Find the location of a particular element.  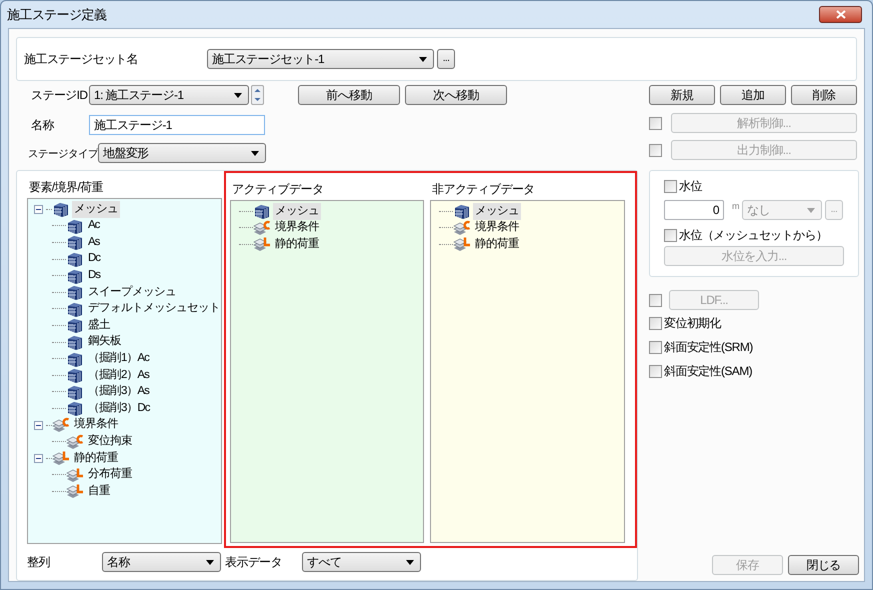

tree-item: Dc is located at coordinates (94, 259).